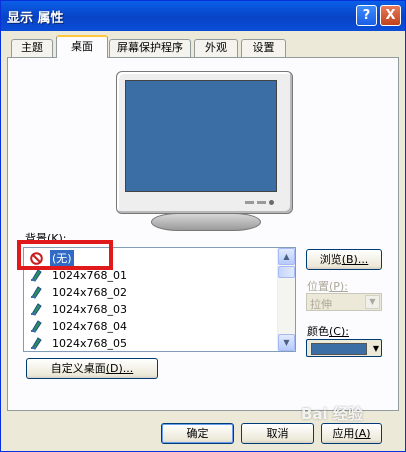 The height and width of the screenshot is (452, 406). What do you see at coordinates (89, 343) in the screenshot?
I see `list-item-label: 1024x768_05` at bounding box center [89, 343].